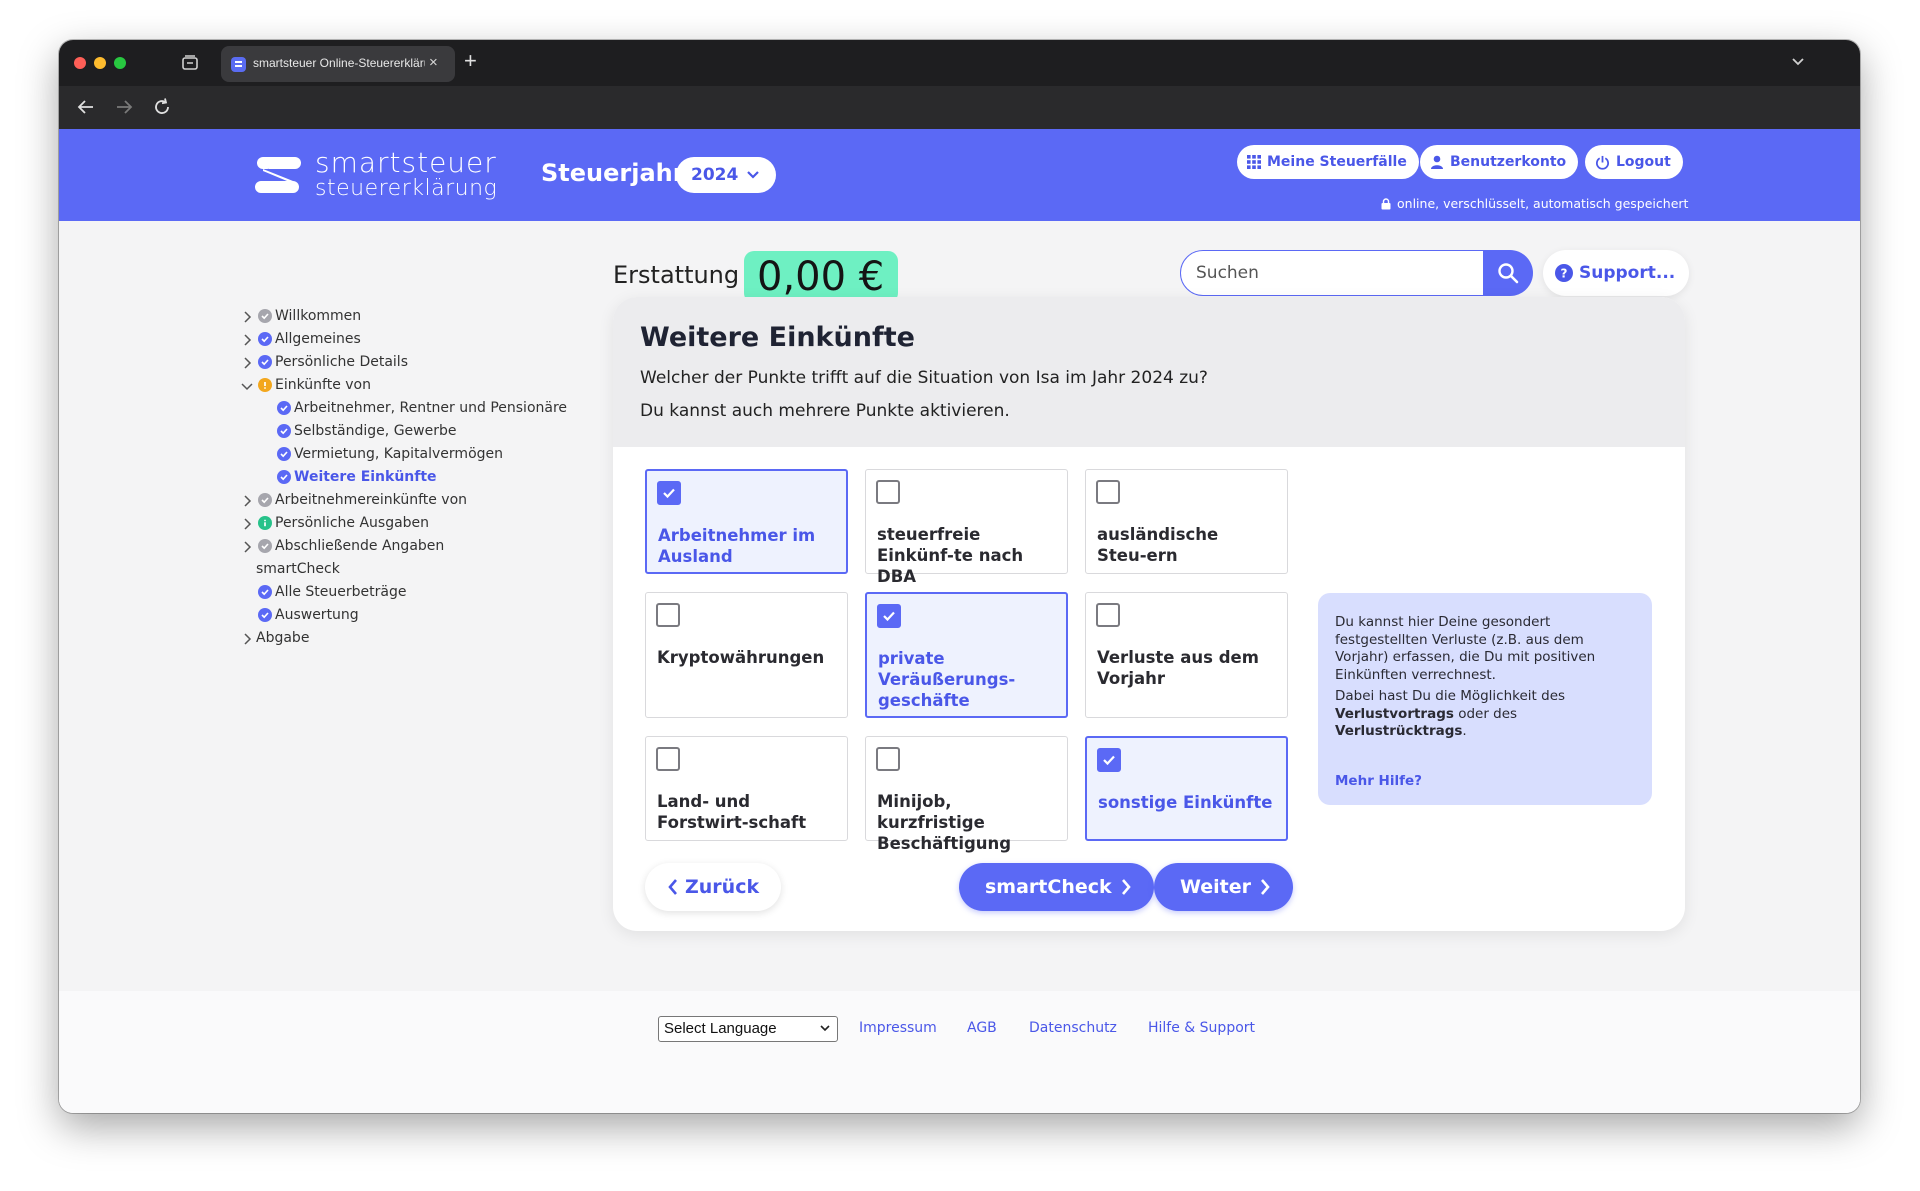  Describe the element at coordinates (282, 638) in the screenshot. I see `sidebar-item-abgabe: Abgabe` at that location.